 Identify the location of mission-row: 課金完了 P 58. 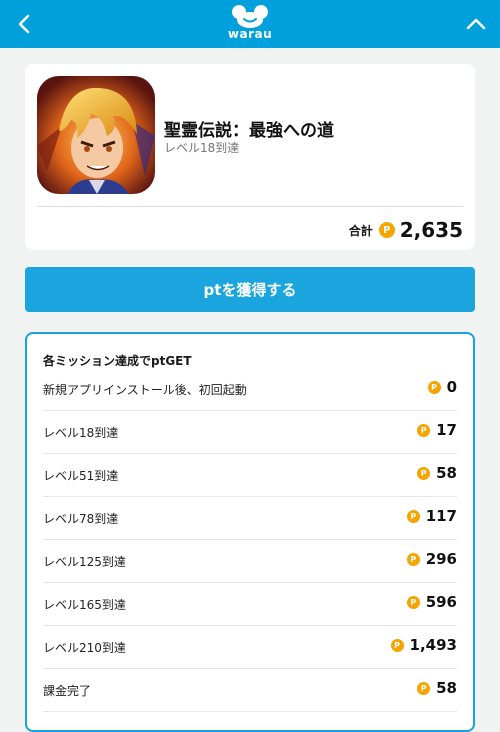
(250, 690).